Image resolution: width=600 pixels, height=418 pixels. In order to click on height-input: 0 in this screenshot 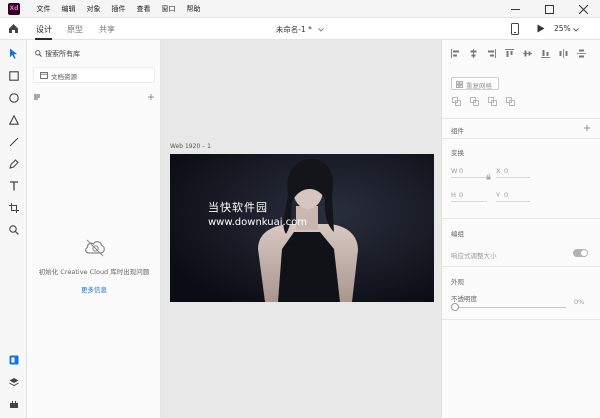, I will do `click(461, 195)`.